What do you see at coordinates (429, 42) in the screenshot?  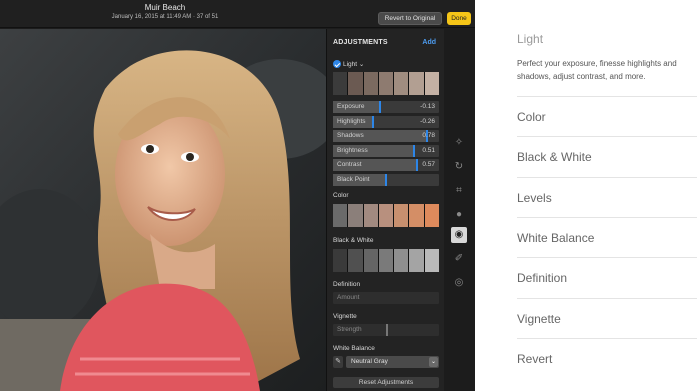 I see `add-button: Add` at bounding box center [429, 42].